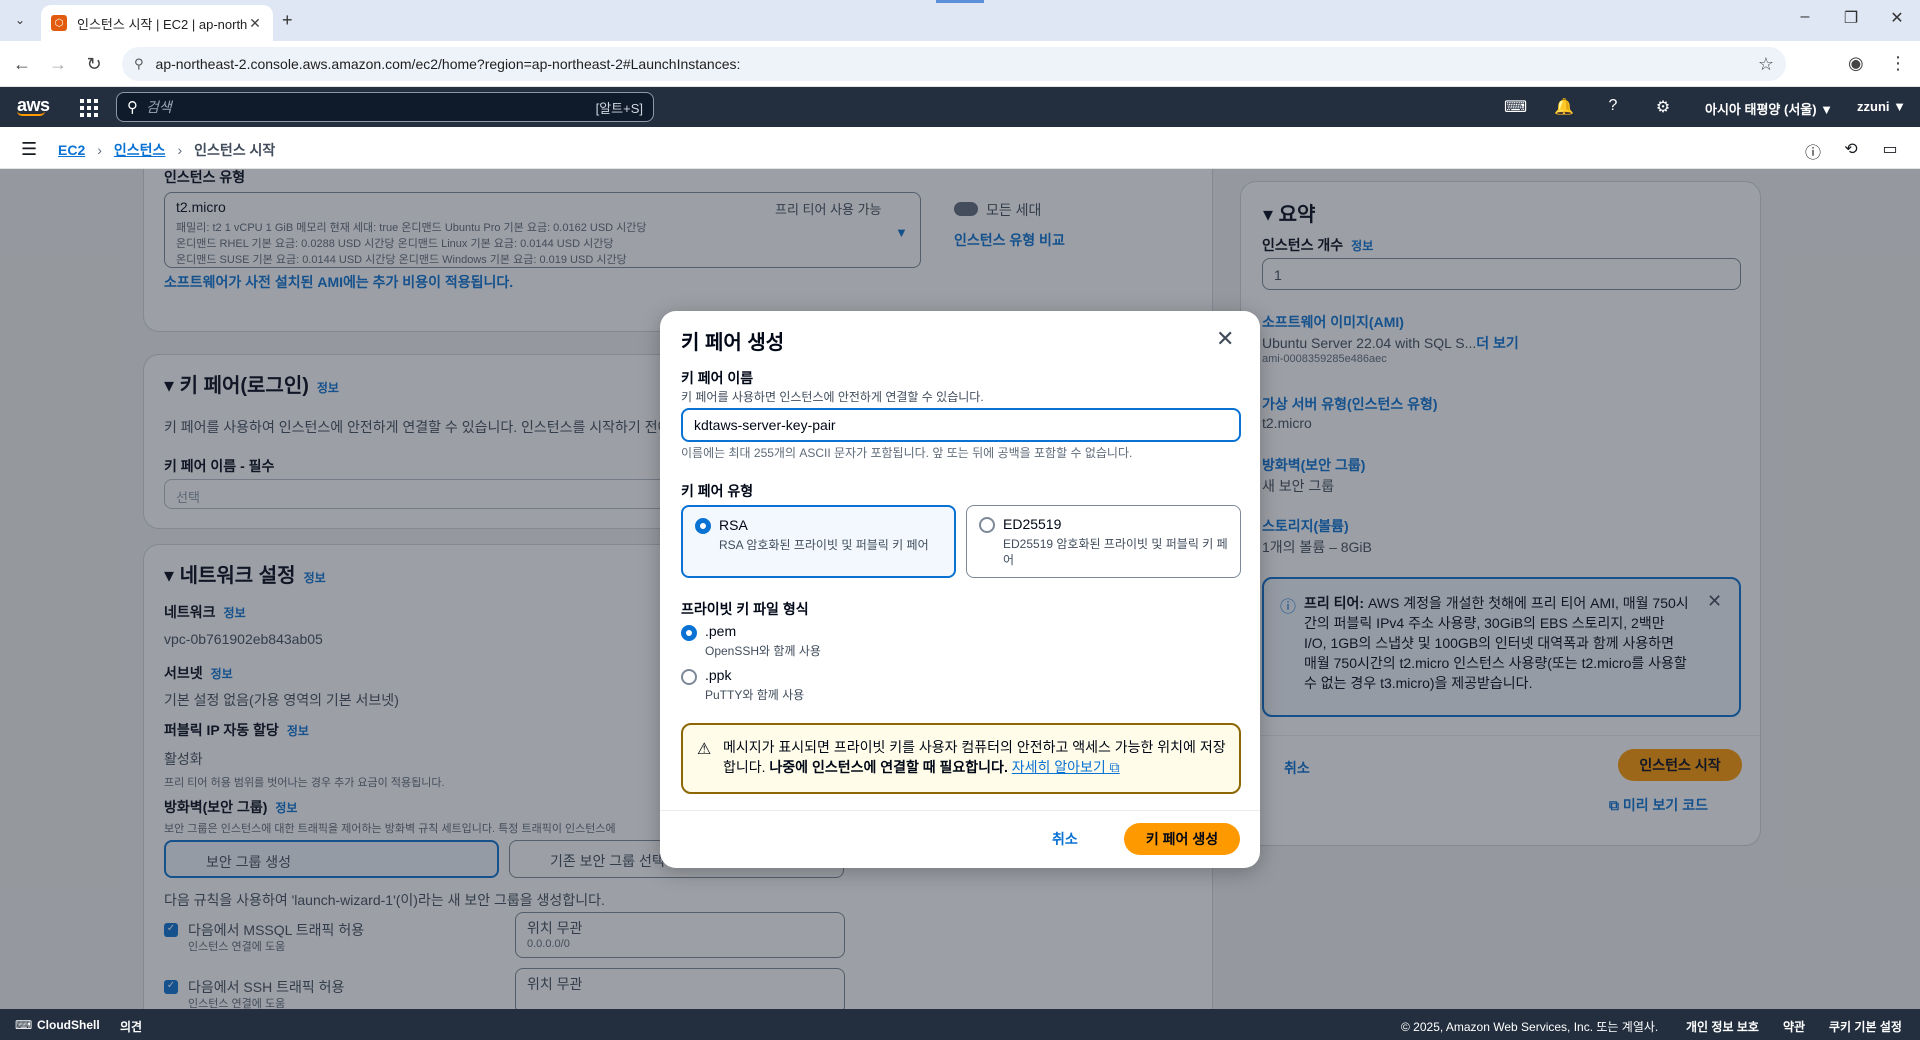 The height and width of the screenshot is (1040, 1920). Describe the element at coordinates (22, 64) in the screenshot. I see `back-icon: ←` at that location.